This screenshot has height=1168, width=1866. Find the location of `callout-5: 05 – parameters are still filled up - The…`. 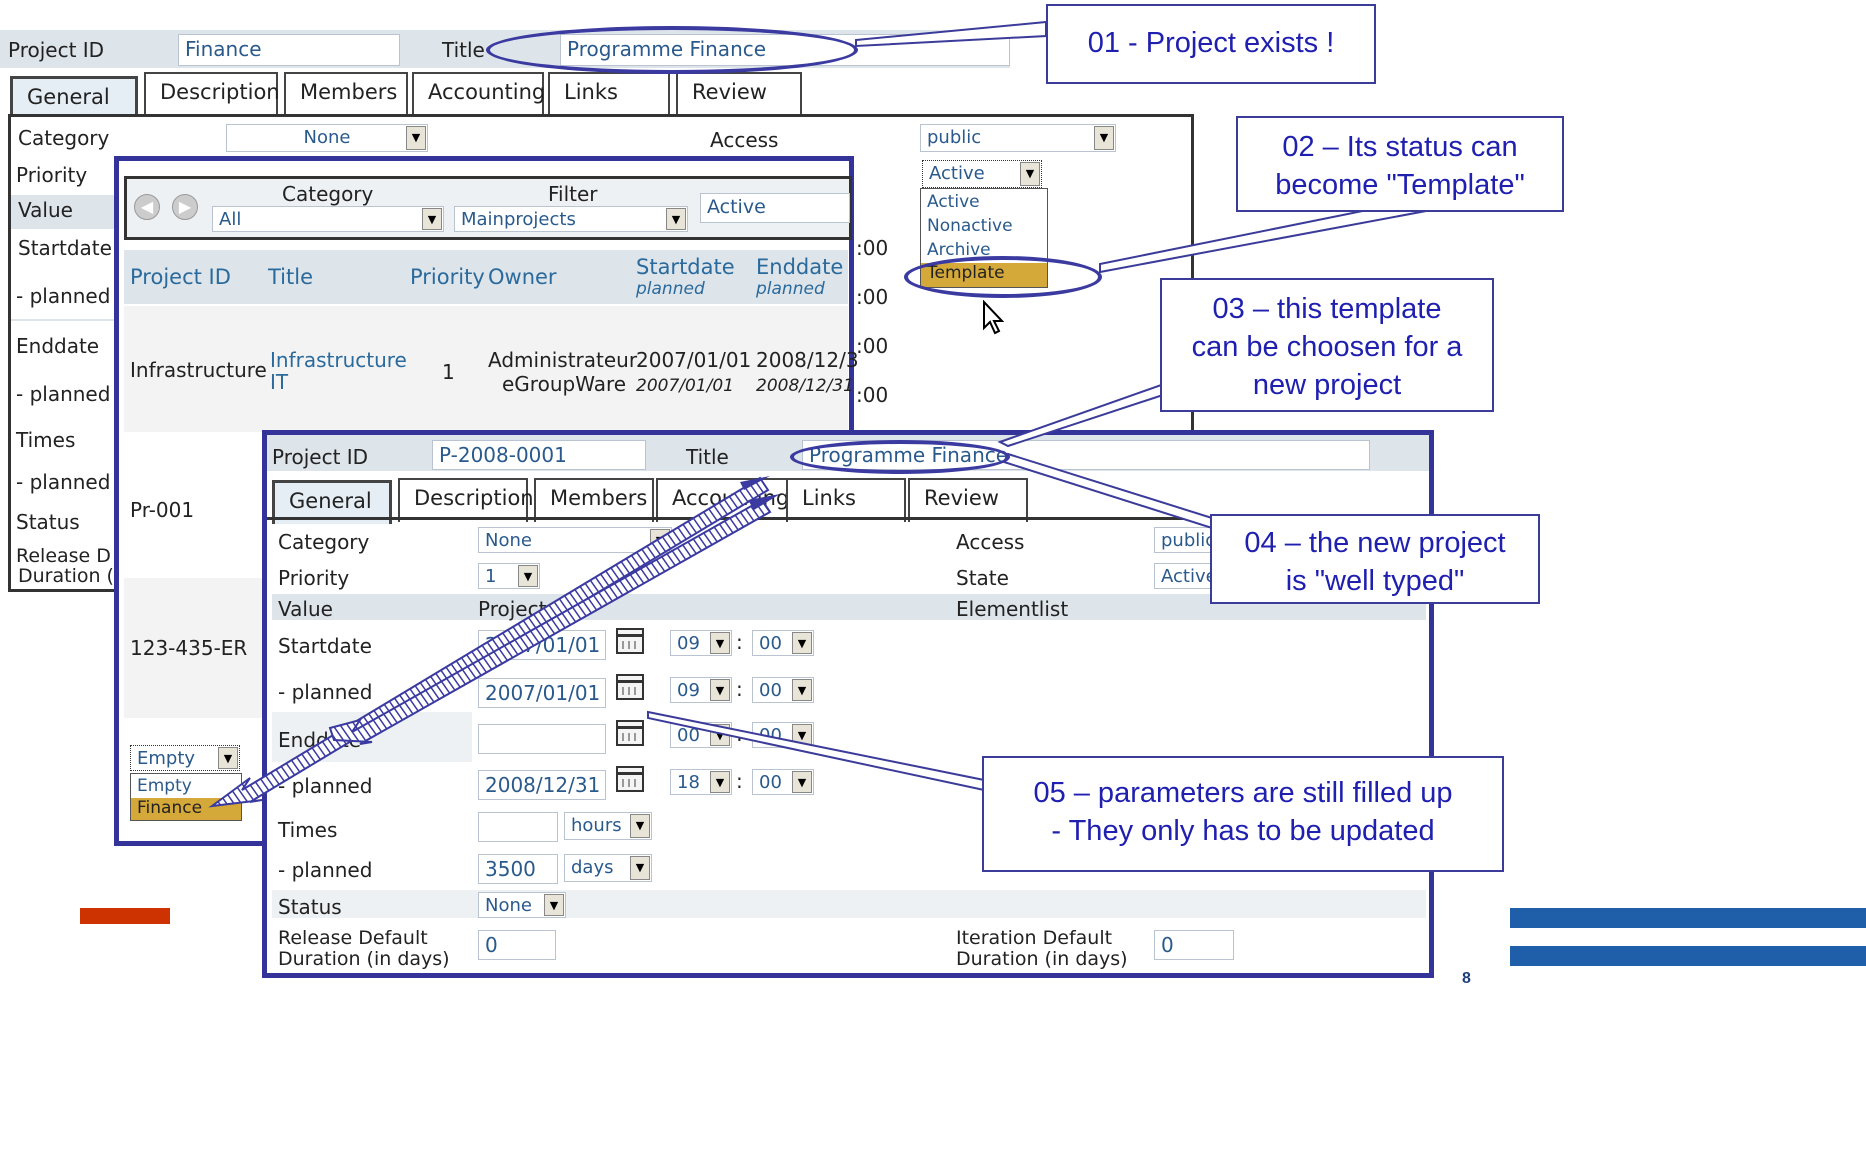

callout-5: 05 – parameters are still filled up - The… is located at coordinates (1243, 814).